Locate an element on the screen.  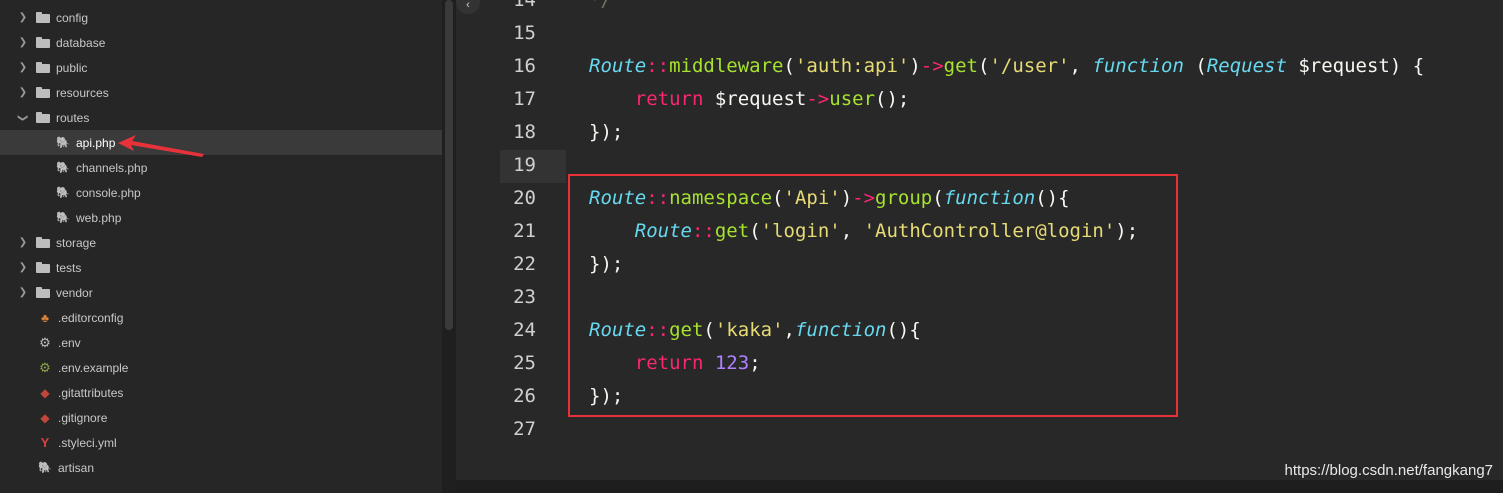
tree-folder-tests: ❯ tests is located at coordinates (221, 267).